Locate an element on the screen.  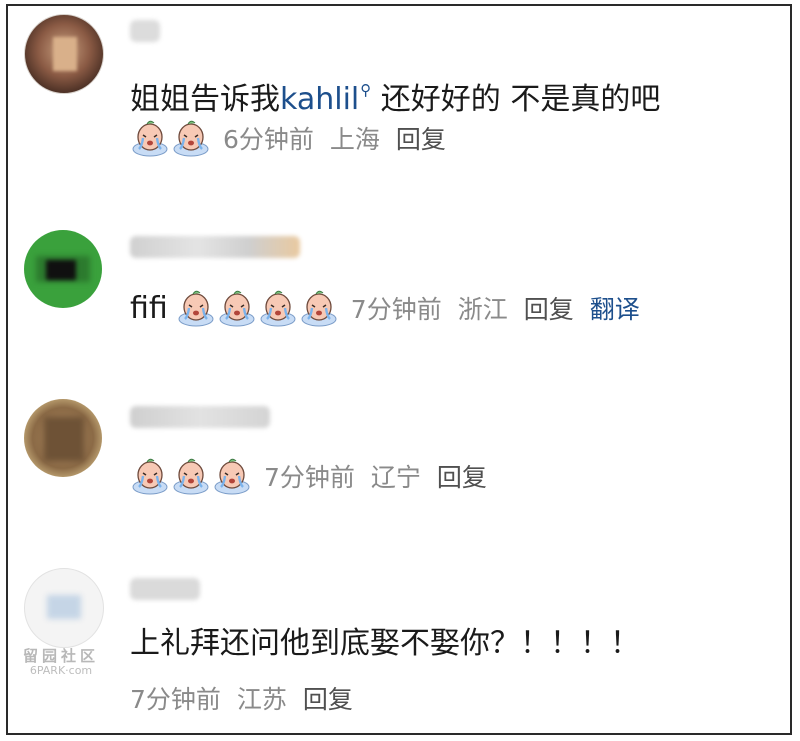
watermark-url: 6PARK·com is located at coordinates (61, 670).